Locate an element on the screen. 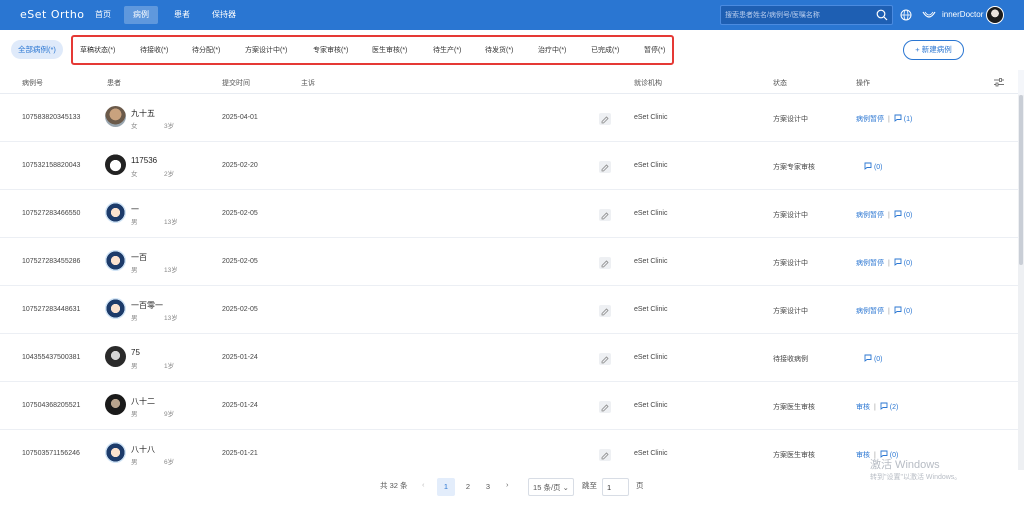  case-number: 107504368205521 is located at coordinates (51, 405).